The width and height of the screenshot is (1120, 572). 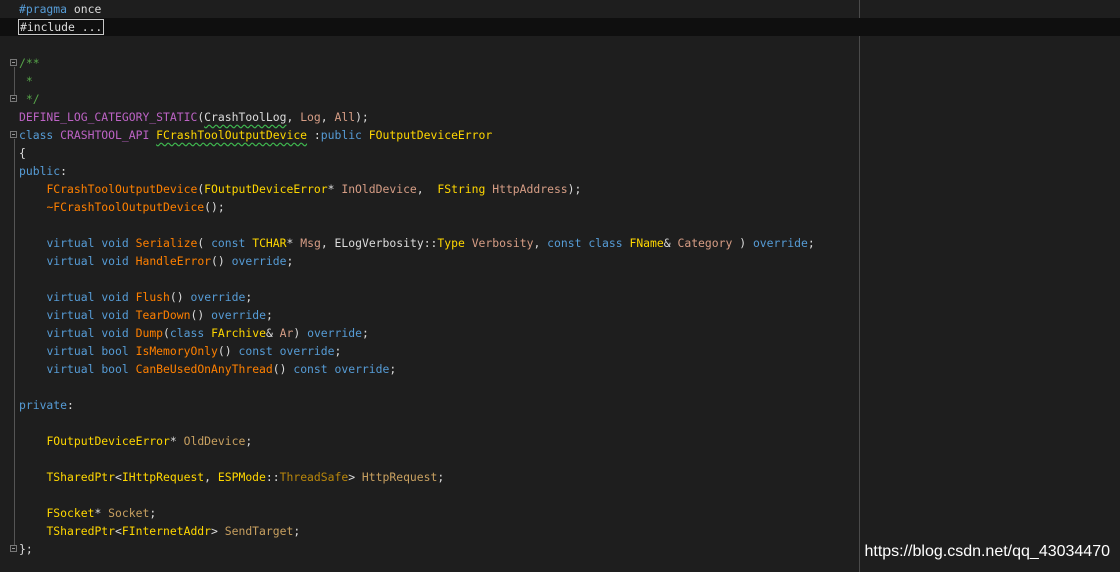 What do you see at coordinates (9, 286) in the screenshot?
I see `fold-gutter` at bounding box center [9, 286].